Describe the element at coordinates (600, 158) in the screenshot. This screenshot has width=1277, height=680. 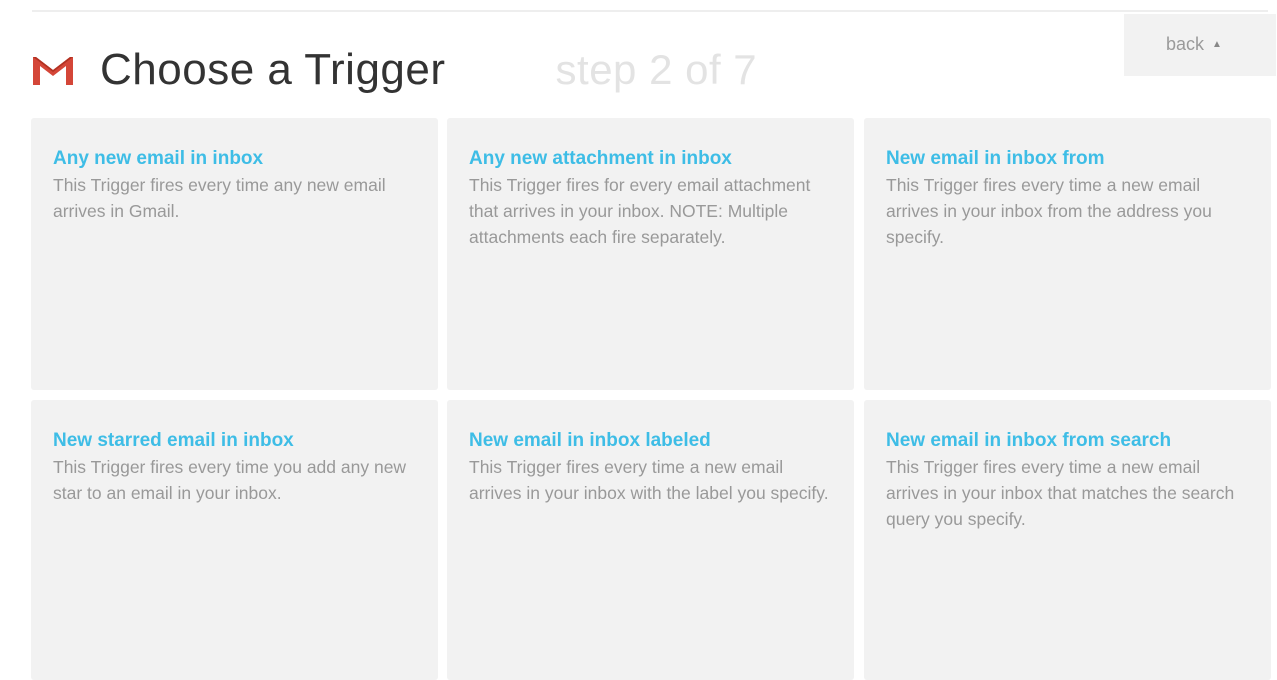
I see `trigger-title: Any new attachment in inbox` at that location.